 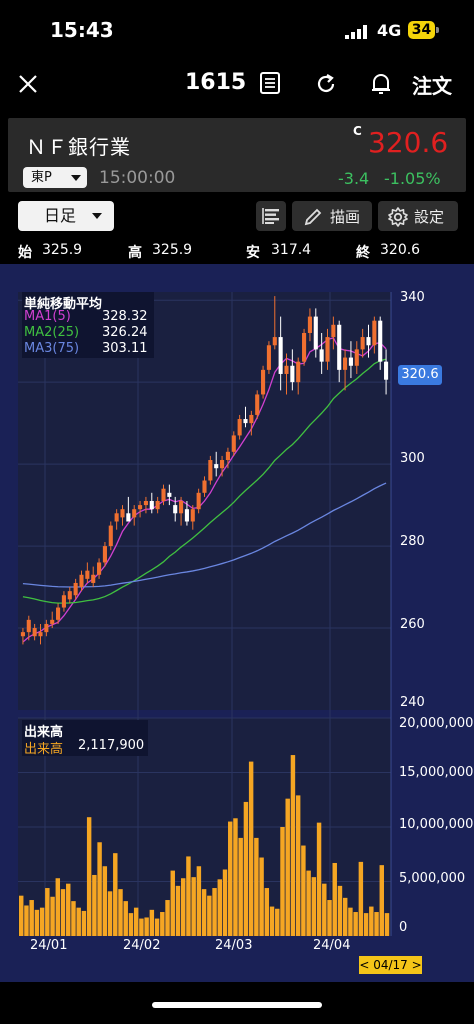 What do you see at coordinates (332, 945) in the screenshot?
I see `x-tick-apr: 24/04` at bounding box center [332, 945].